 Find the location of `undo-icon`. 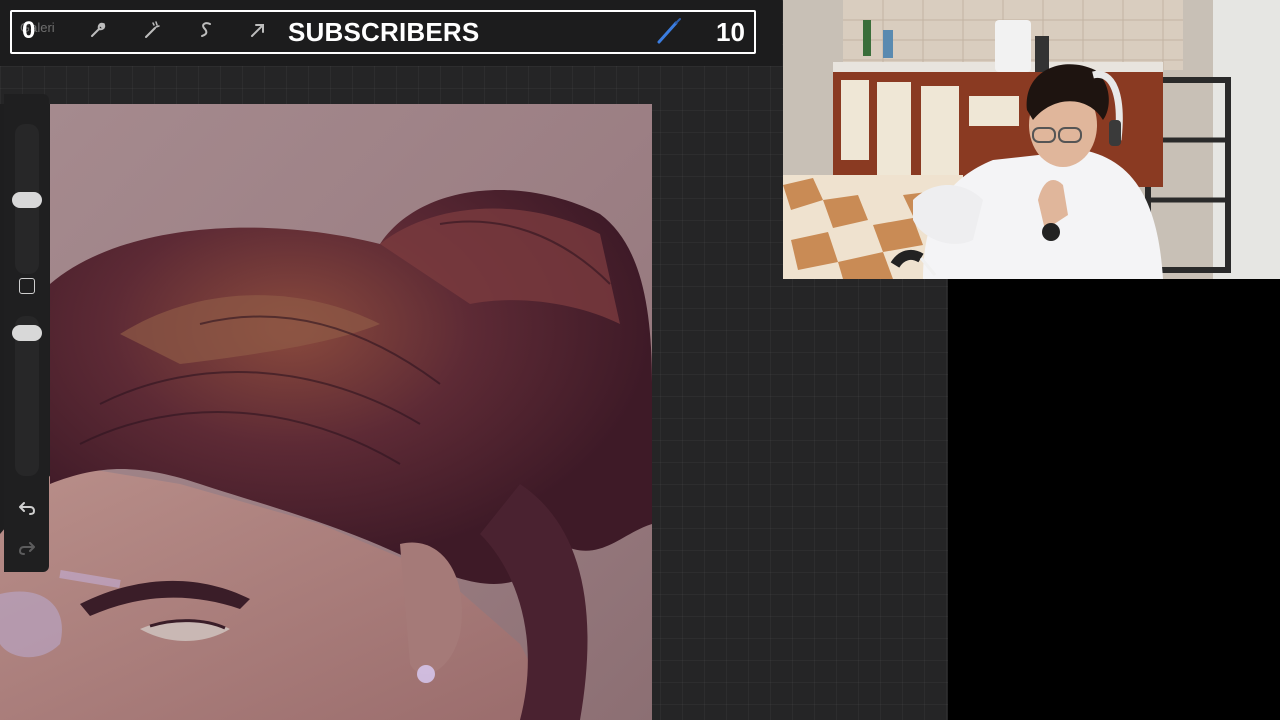

undo-icon is located at coordinates (27, 508).